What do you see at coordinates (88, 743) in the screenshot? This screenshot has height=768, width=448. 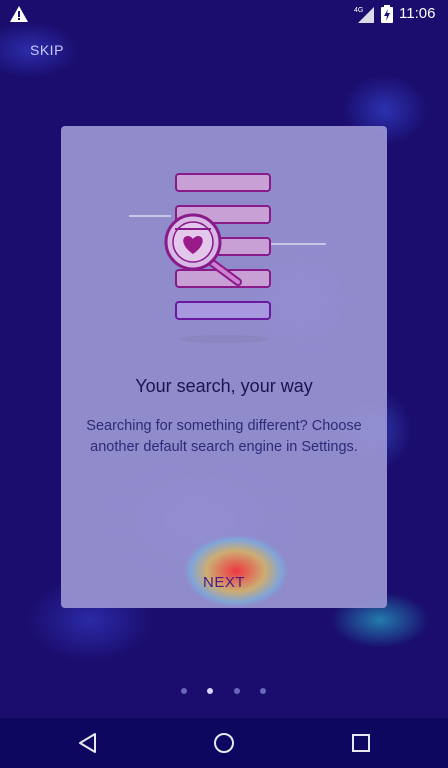 I see `back-icon` at bounding box center [88, 743].